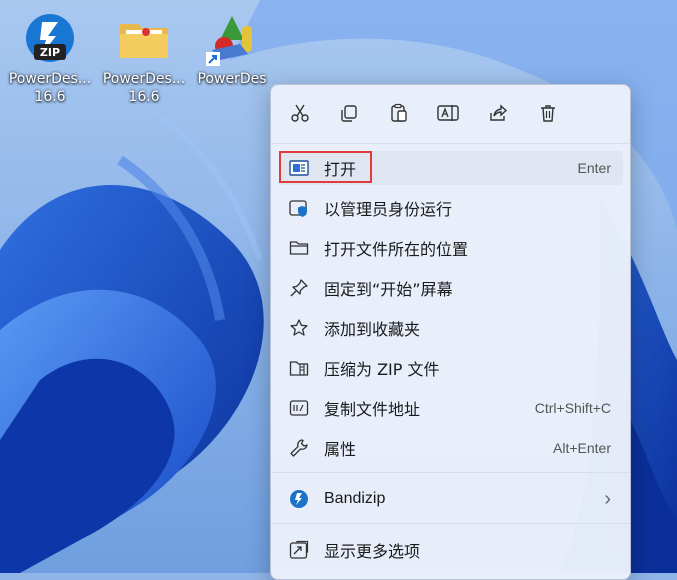  Describe the element at coordinates (372, 329) in the screenshot. I see `menu-item-label: 添加到收藏夹` at that location.